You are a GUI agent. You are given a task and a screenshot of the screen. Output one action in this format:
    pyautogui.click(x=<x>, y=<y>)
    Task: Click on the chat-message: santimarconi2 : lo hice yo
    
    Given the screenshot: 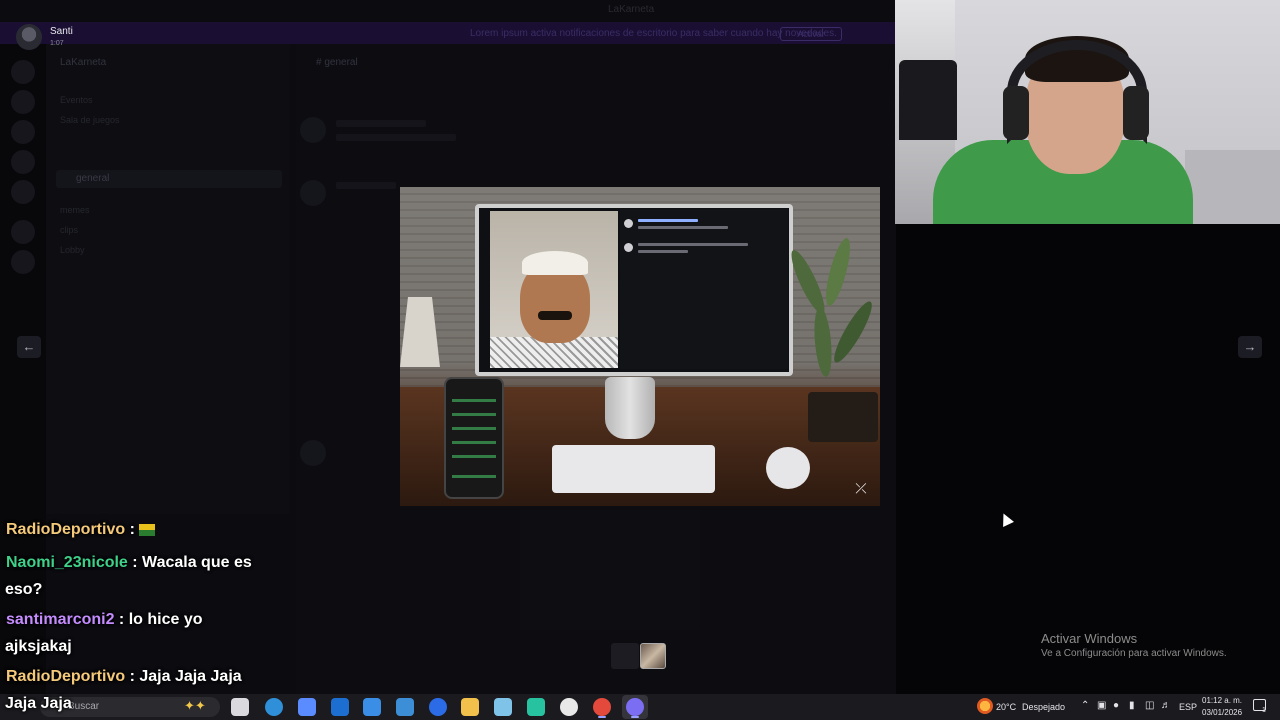 What is the action you would take?
    pyautogui.click(x=148, y=619)
    